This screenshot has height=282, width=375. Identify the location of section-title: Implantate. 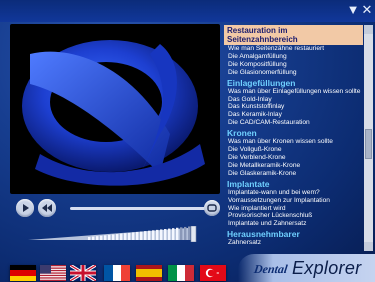
(295, 184).